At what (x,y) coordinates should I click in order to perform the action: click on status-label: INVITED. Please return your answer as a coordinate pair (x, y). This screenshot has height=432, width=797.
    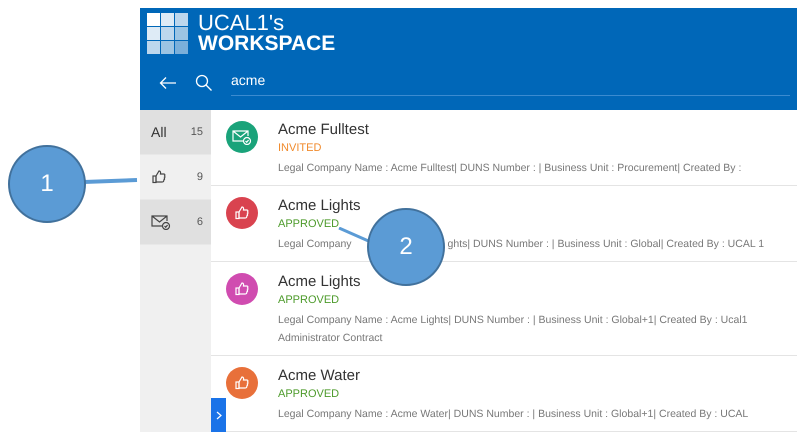
    Looking at the image, I should click on (300, 148).